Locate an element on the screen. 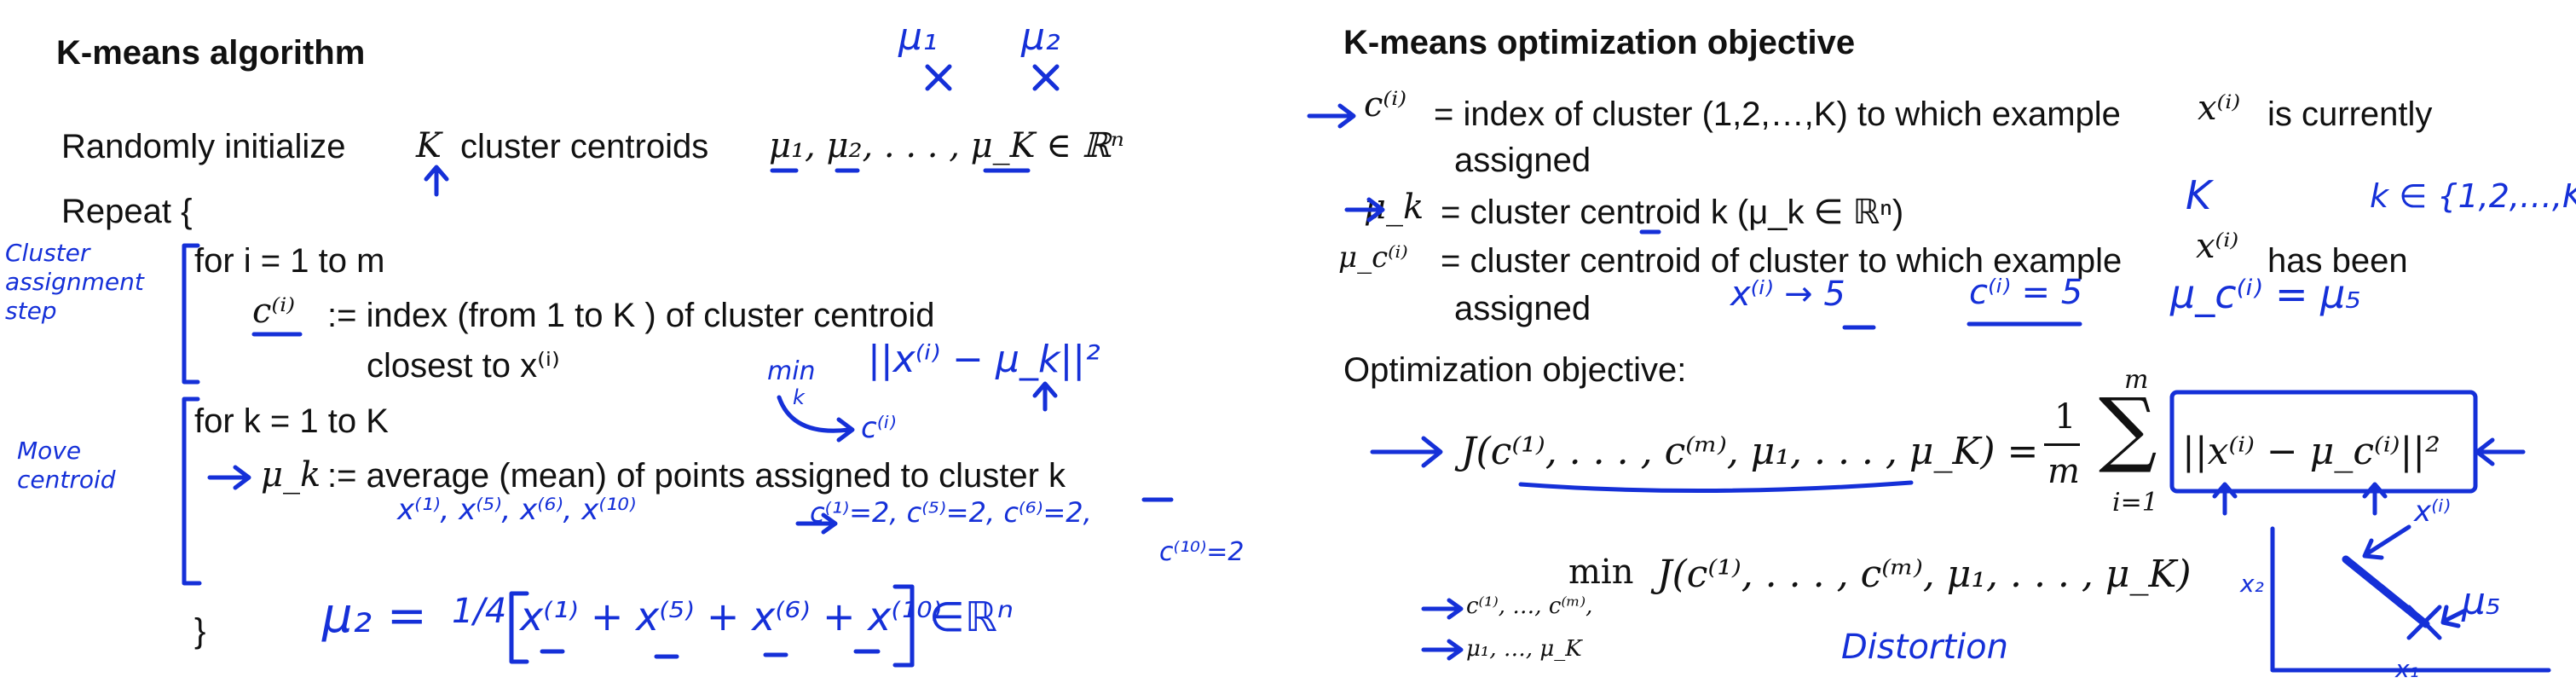 This screenshot has width=2576, height=683. note-mu-c-eq: μ_c⁽ⁱ⁾ = μ₅ is located at coordinates (2265, 294).